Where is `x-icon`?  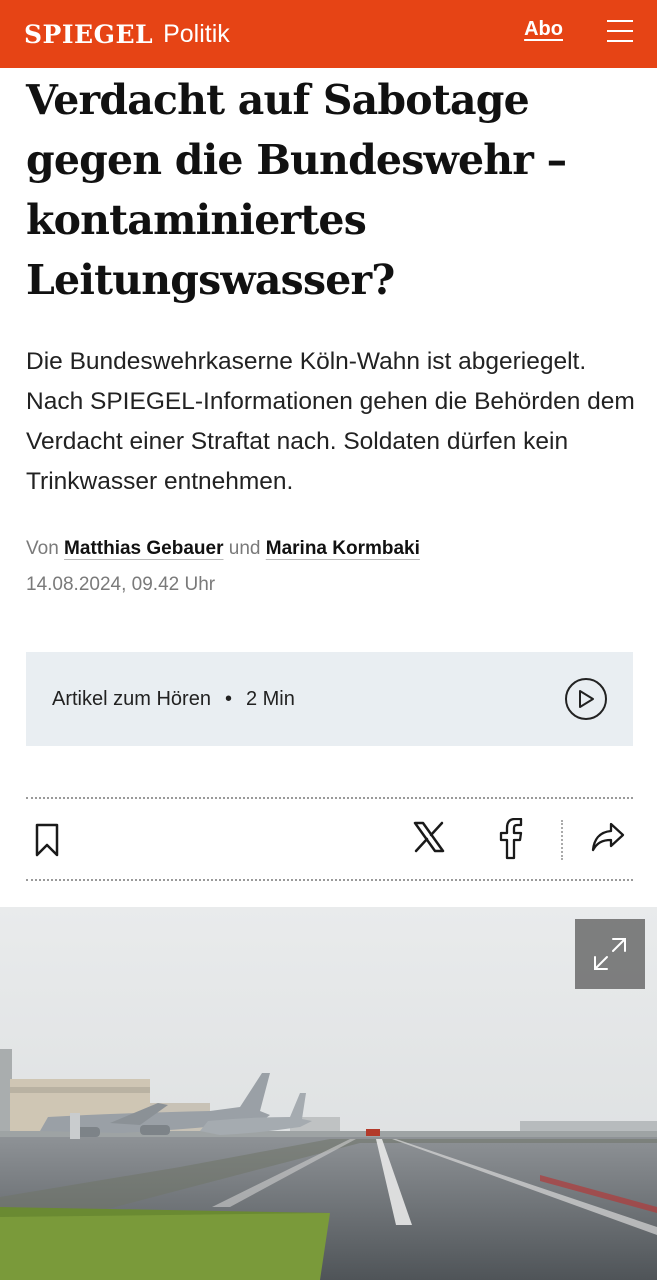
x-icon is located at coordinates (429, 839).